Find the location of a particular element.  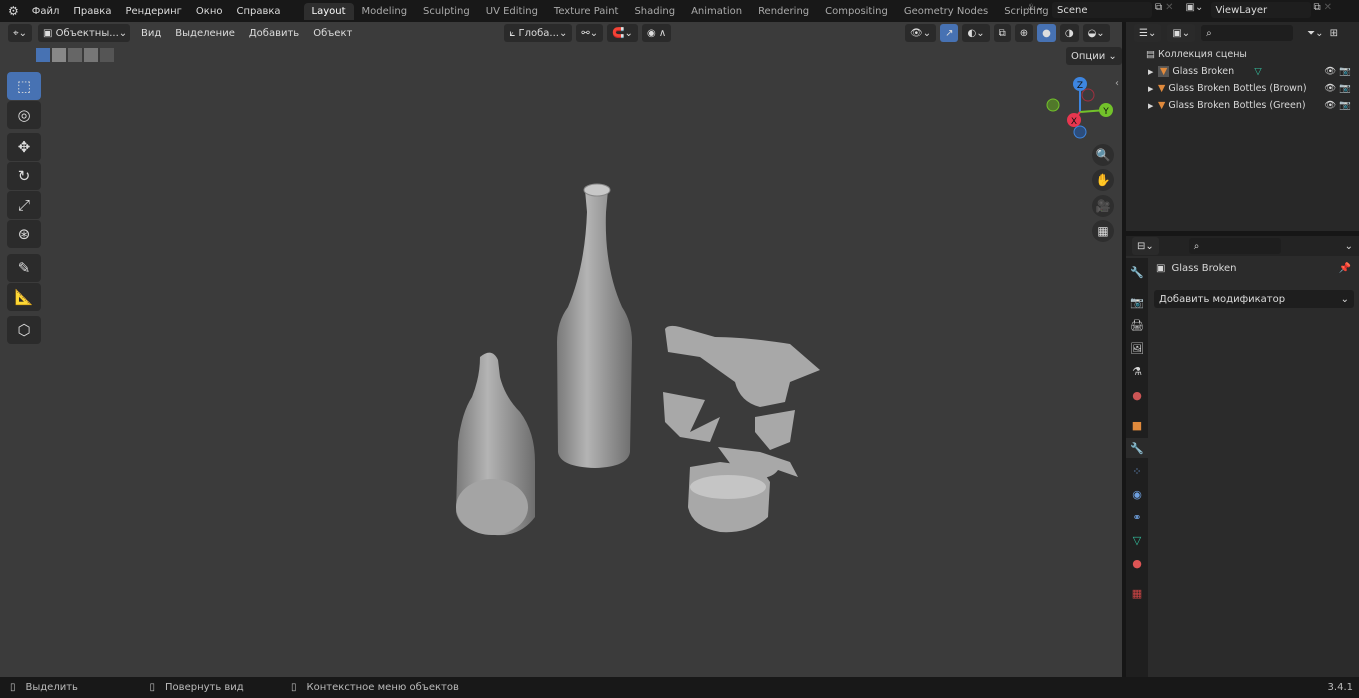

outliner-item: ▶ ▼ Glass Broken ▽ 👁 📷 is located at coordinates (1242, 71).